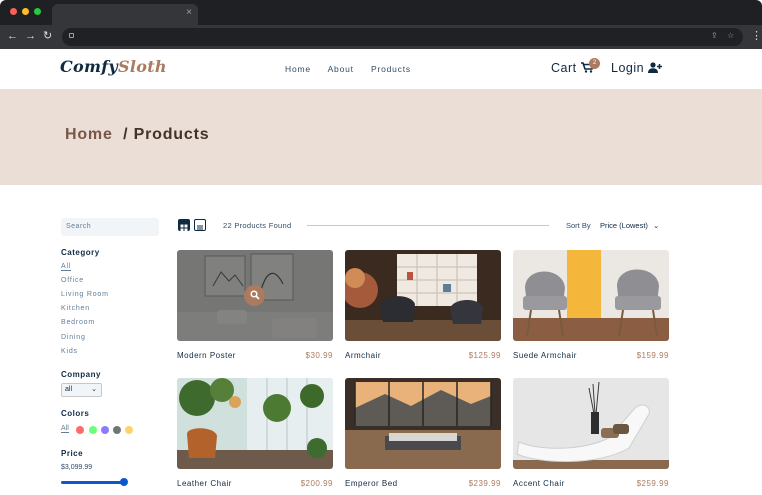 This screenshot has width=762, height=495. I want to click on category-dining: Dining, so click(73, 337).